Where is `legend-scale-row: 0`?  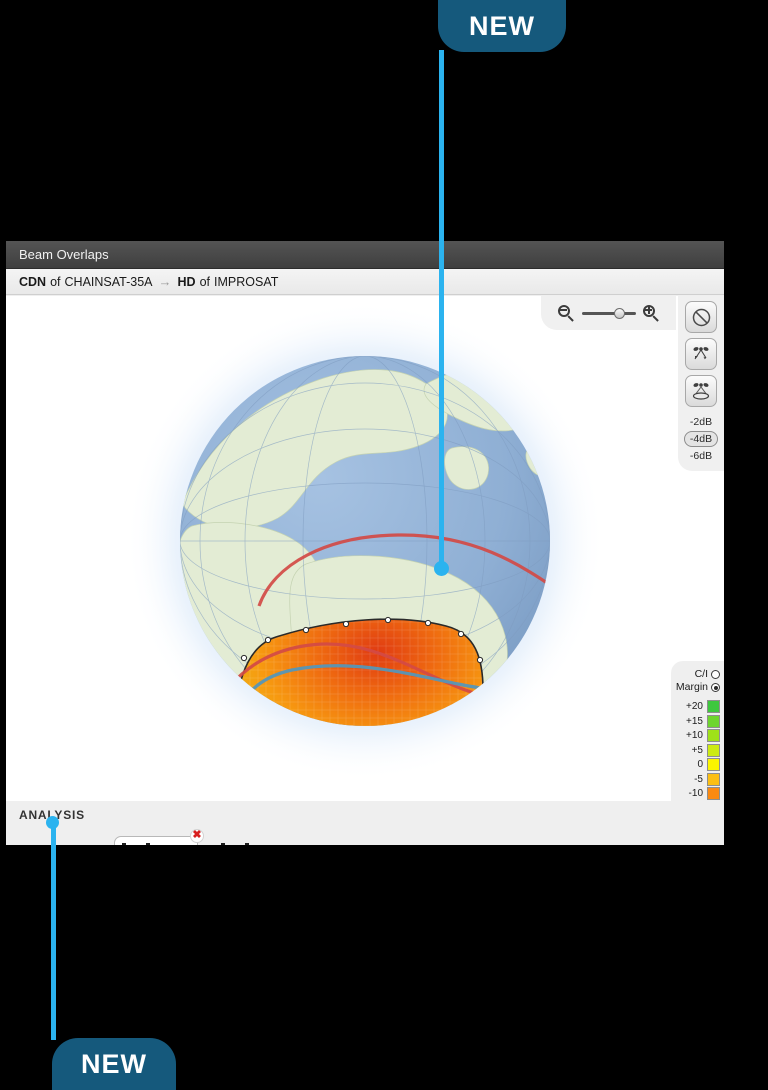 legend-scale-row: 0 is located at coordinates (697, 764).